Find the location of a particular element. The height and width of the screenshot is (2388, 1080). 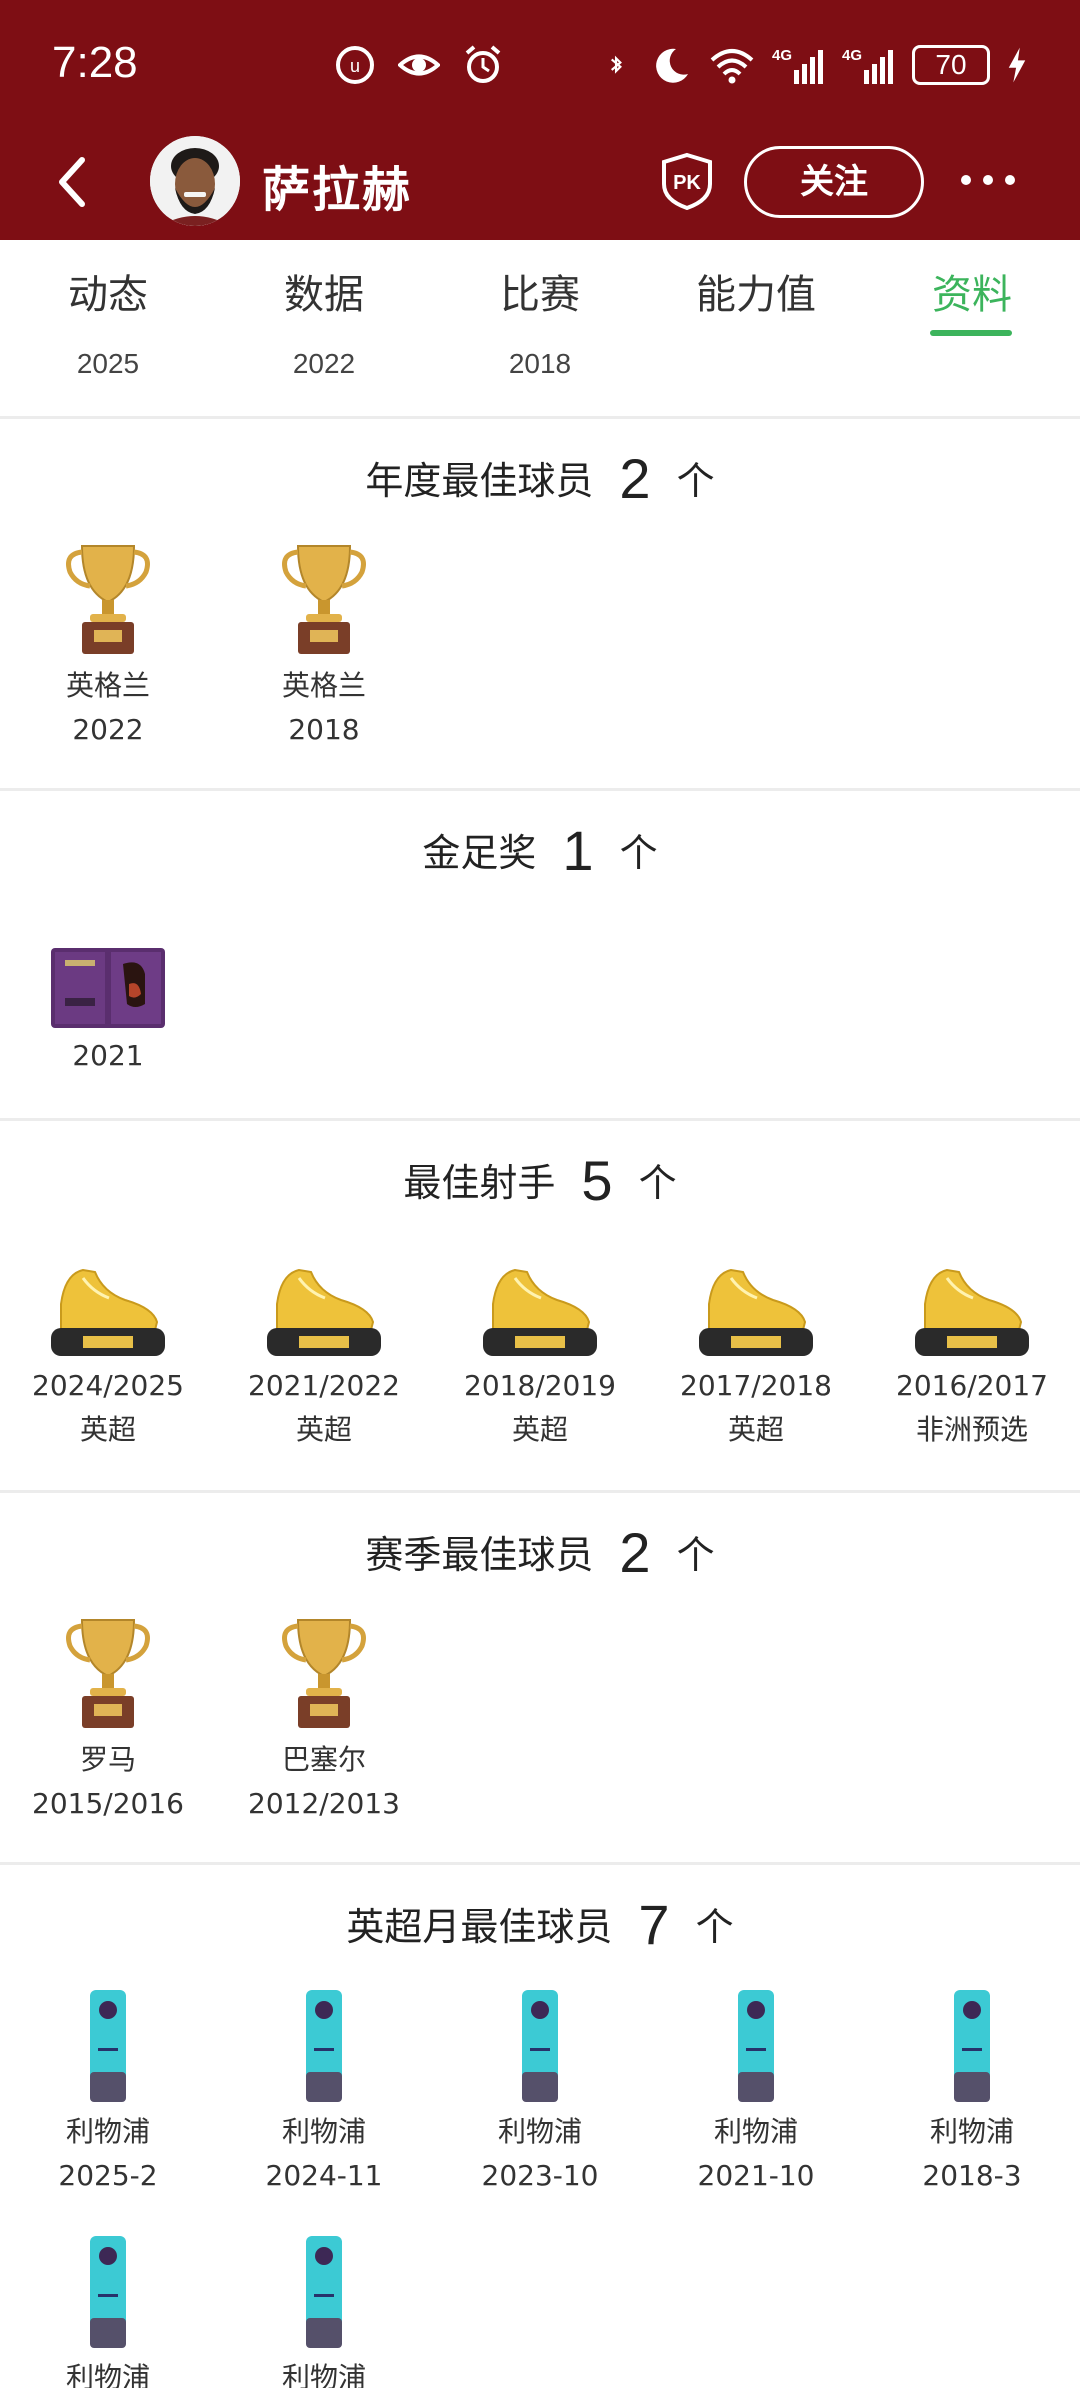

header-bar: 7:28 u 4G 4G 70 萨拉赫 PK 关注 is located at coordinates (540, 120).